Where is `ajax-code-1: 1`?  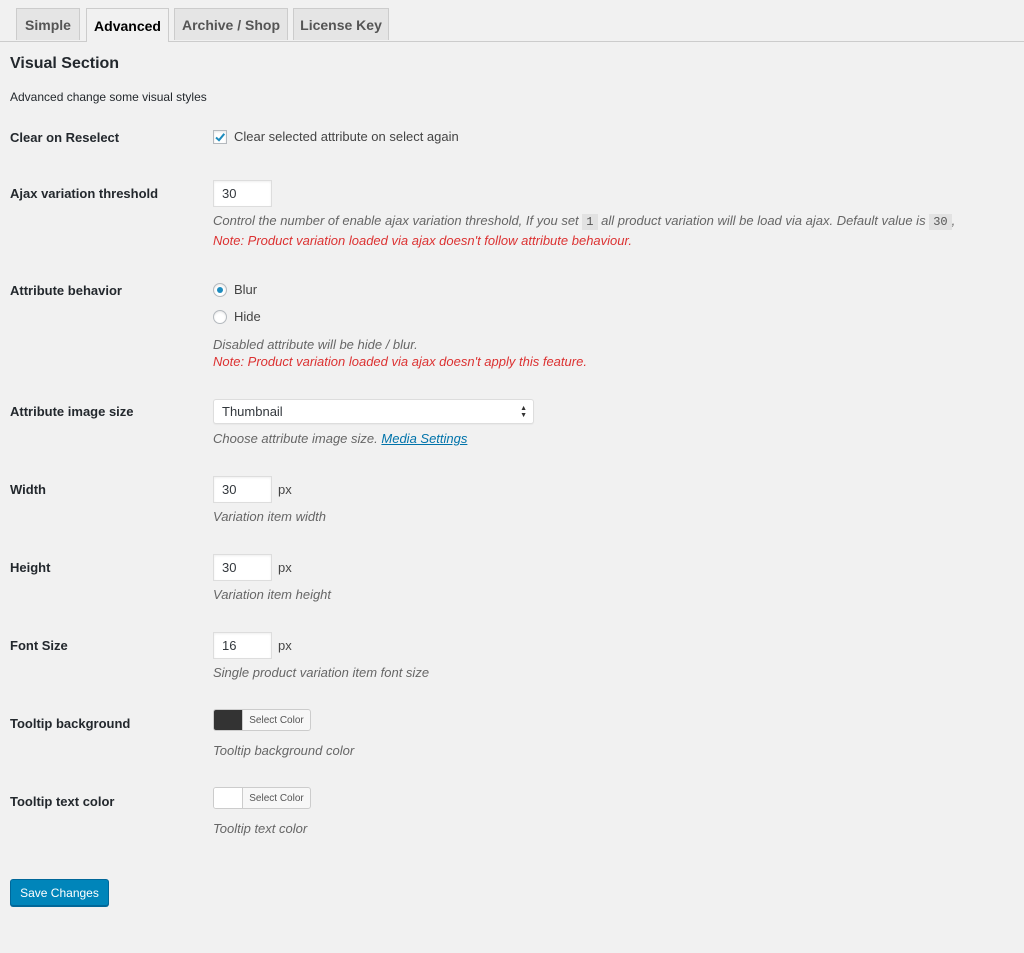
ajax-code-1: 1 is located at coordinates (590, 222).